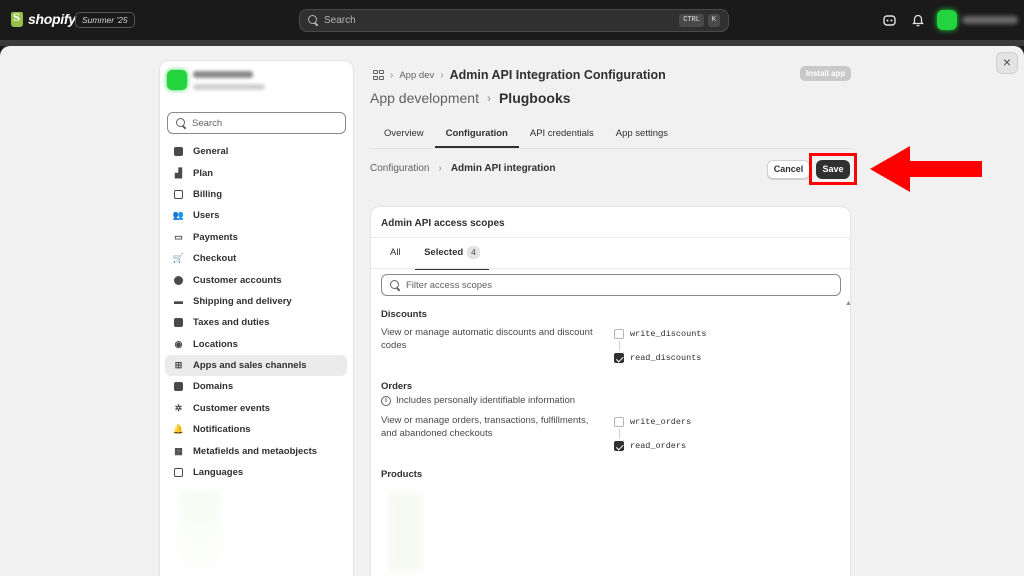 The image size is (1024, 576). What do you see at coordinates (691, 20) in the screenshot?
I see `shortcut-ctrl-key: CTRL` at bounding box center [691, 20].